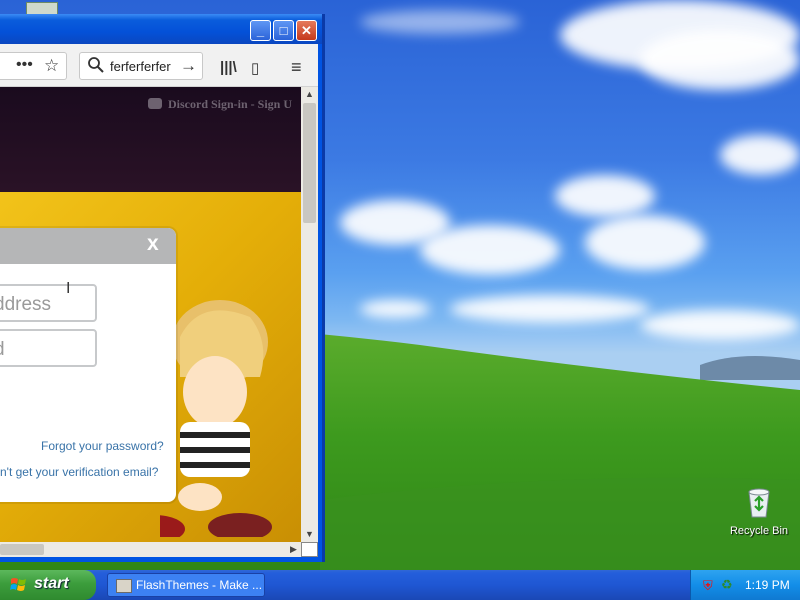  What do you see at coordinates (102, 446) in the screenshot?
I see `forgot-password-link: Forgot your password?` at bounding box center [102, 446].